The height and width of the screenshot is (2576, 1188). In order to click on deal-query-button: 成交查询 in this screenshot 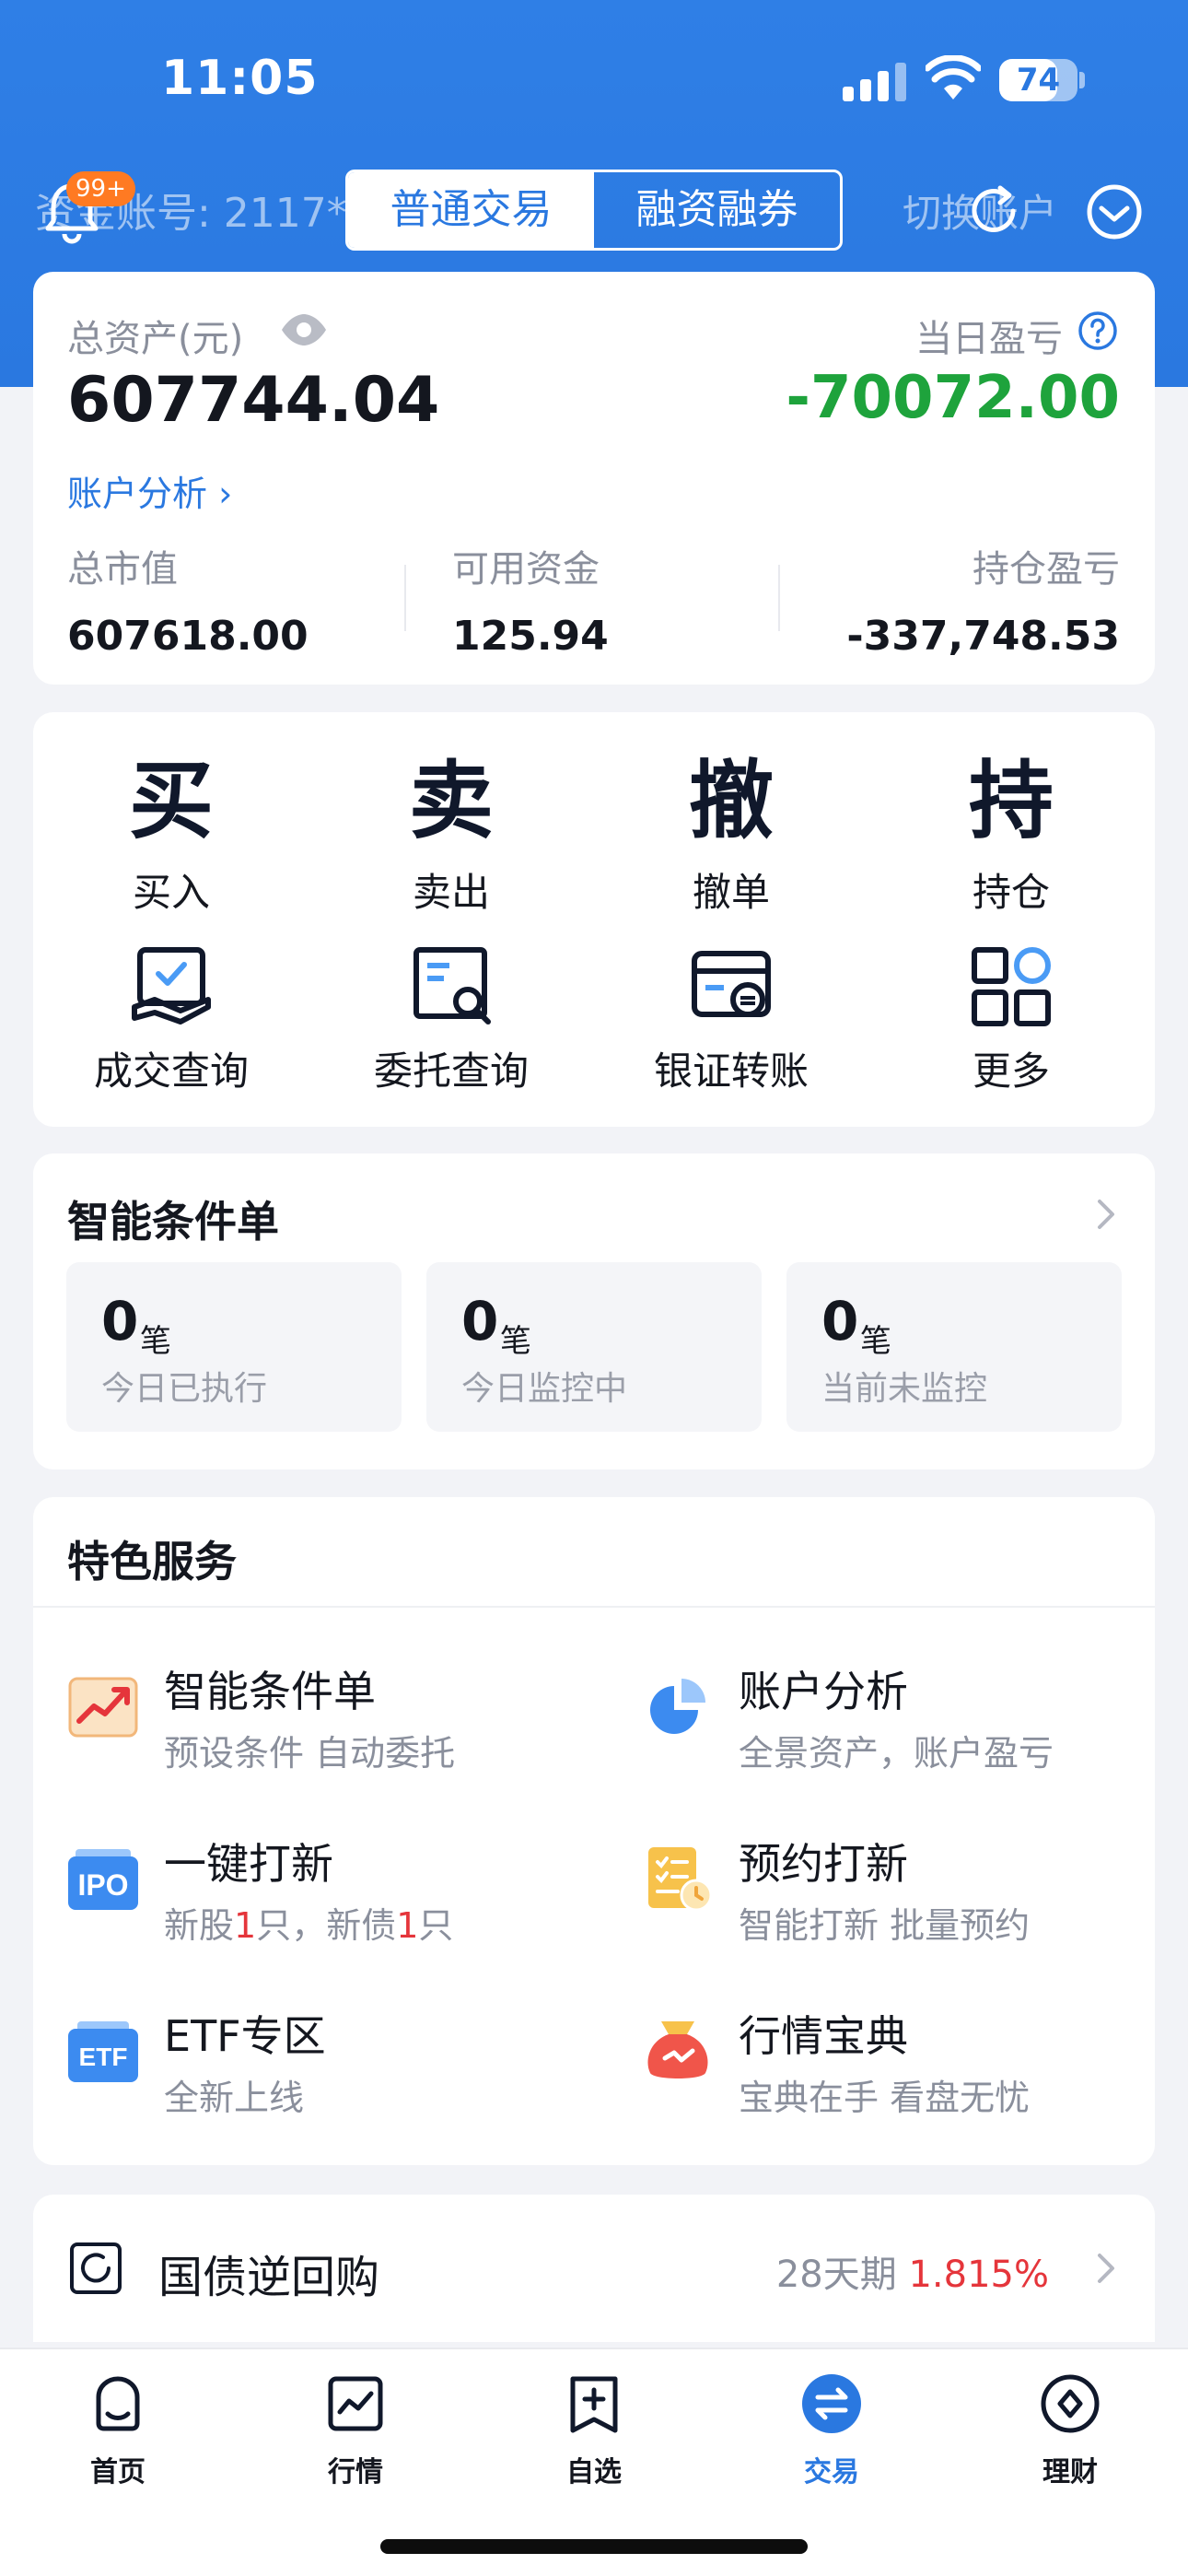, I will do `click(172, 1019)`.